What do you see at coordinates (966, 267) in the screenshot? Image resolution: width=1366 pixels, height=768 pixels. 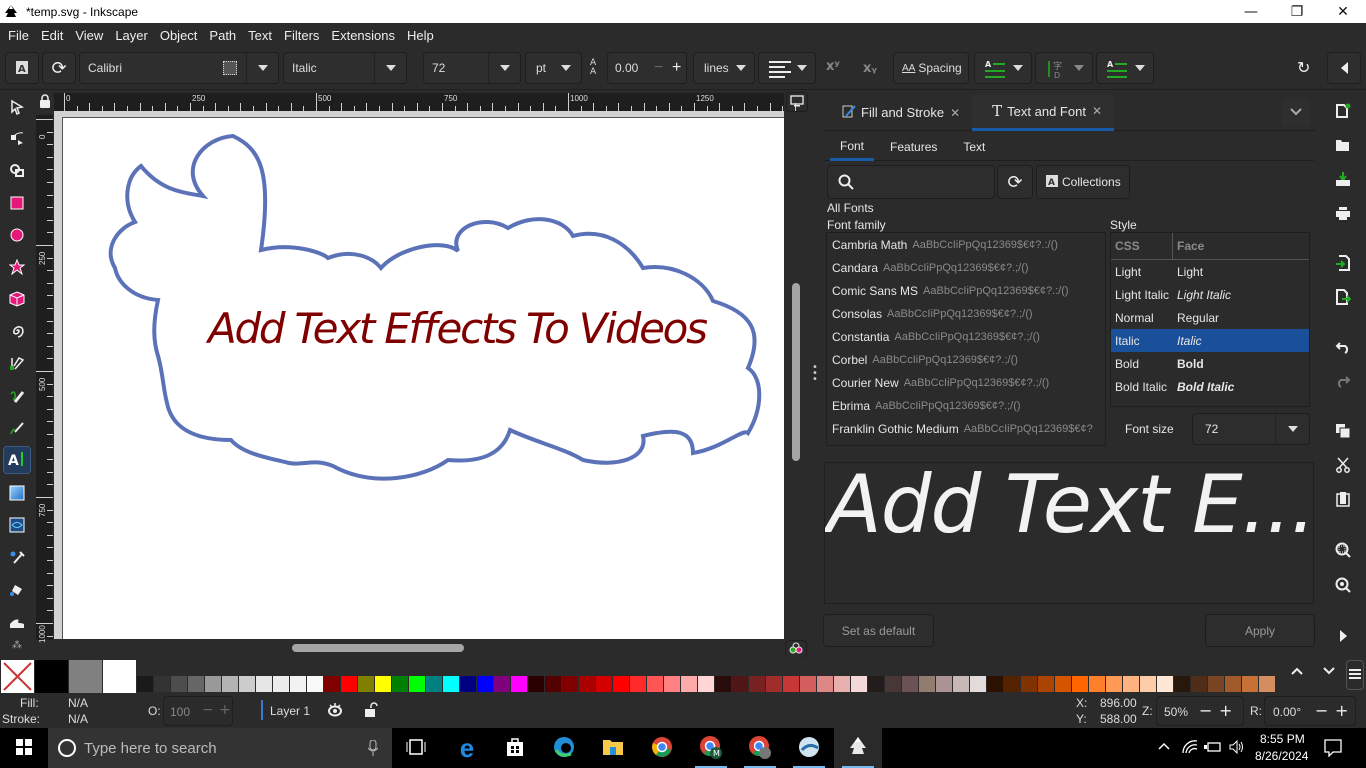 I see `font-list-item: Candara AaBbCcIiPpQq12369$€¢?.;/()` at bounding box center [966, 267].